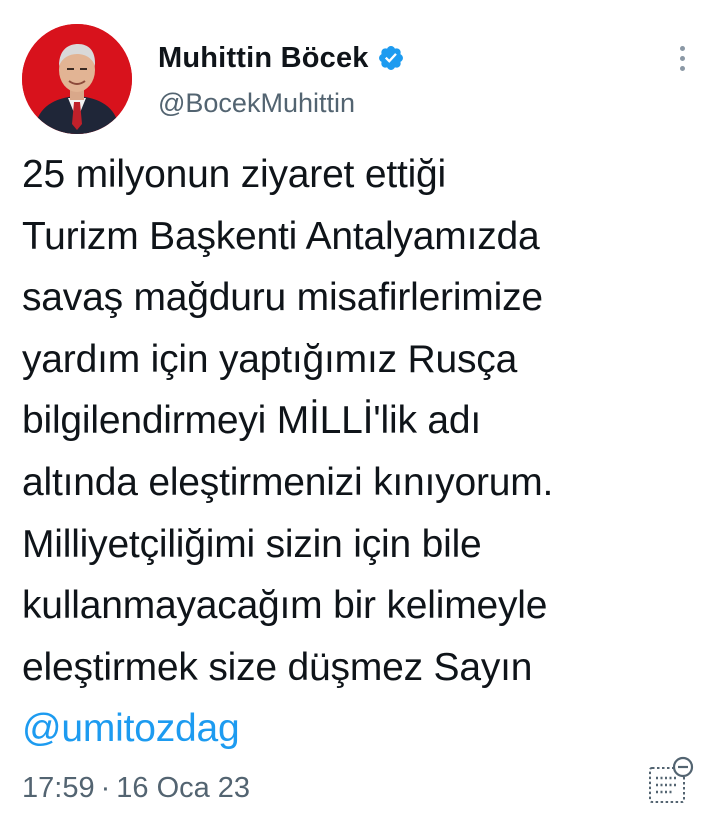 Image resolution: width=720 pixels, height=824 pixels. Describe the element at coordinates (391, 58) in the screenshot. I see `verified-badge-icon` at that location.